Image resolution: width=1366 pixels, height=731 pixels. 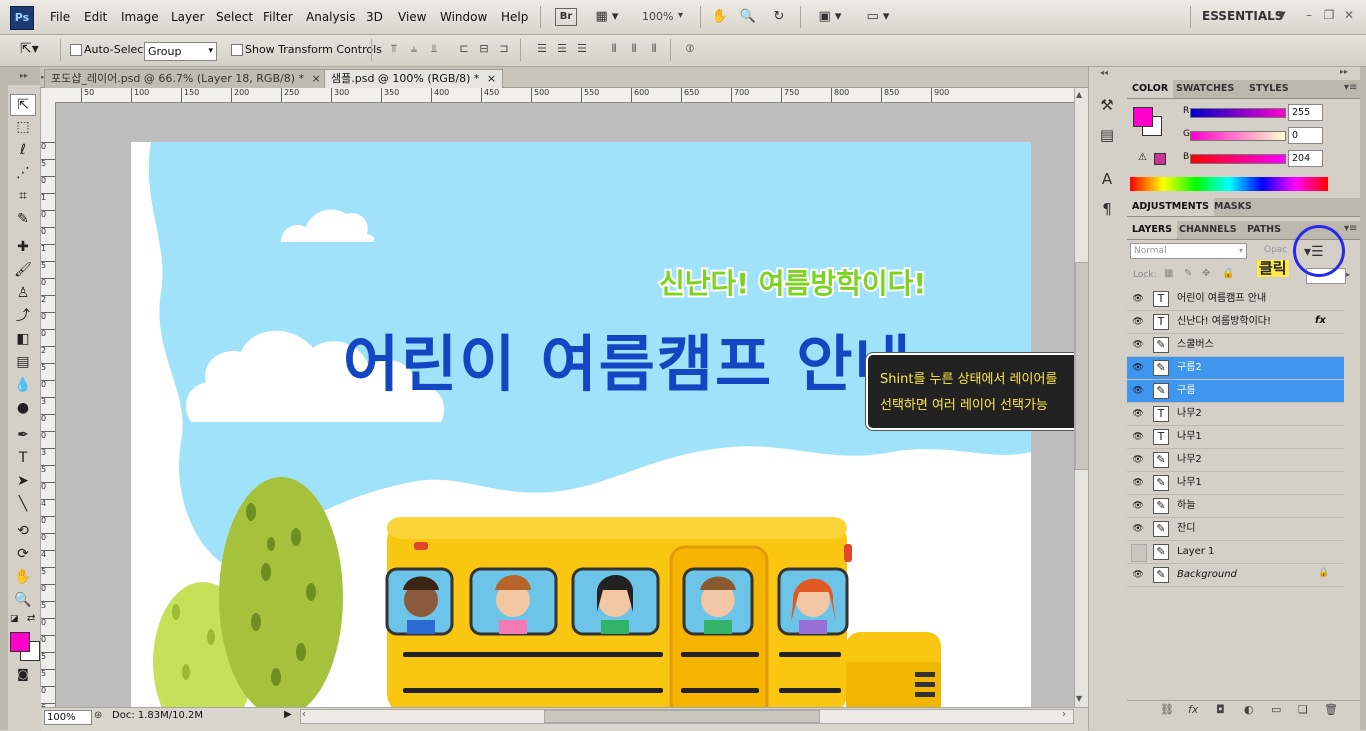 What do you see at coordinates (1238, 136) in the screenshot?
I see `green-slider` at bounding box center [1238, 136].